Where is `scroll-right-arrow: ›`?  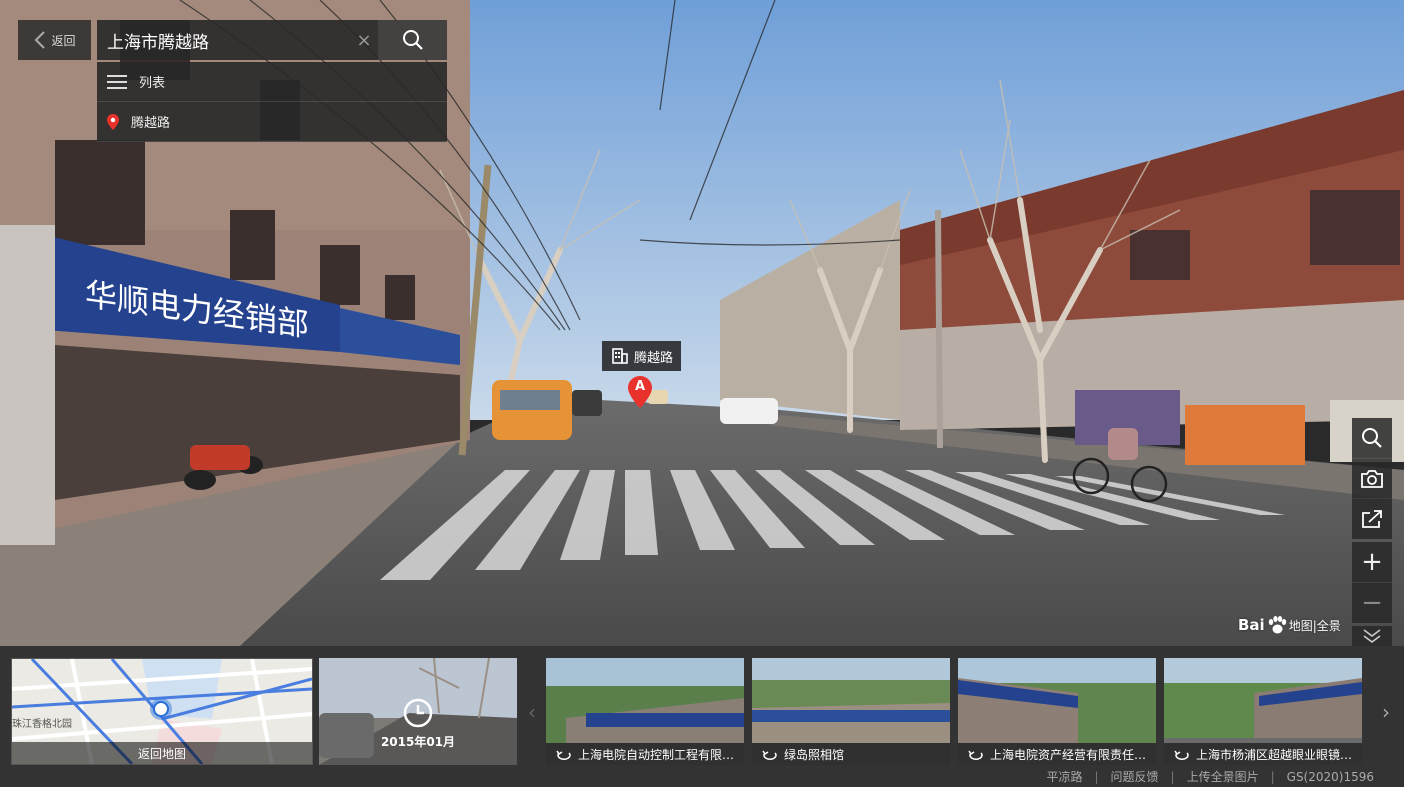 scroll-right-arrow: › is located at coordinates (1386, 711).